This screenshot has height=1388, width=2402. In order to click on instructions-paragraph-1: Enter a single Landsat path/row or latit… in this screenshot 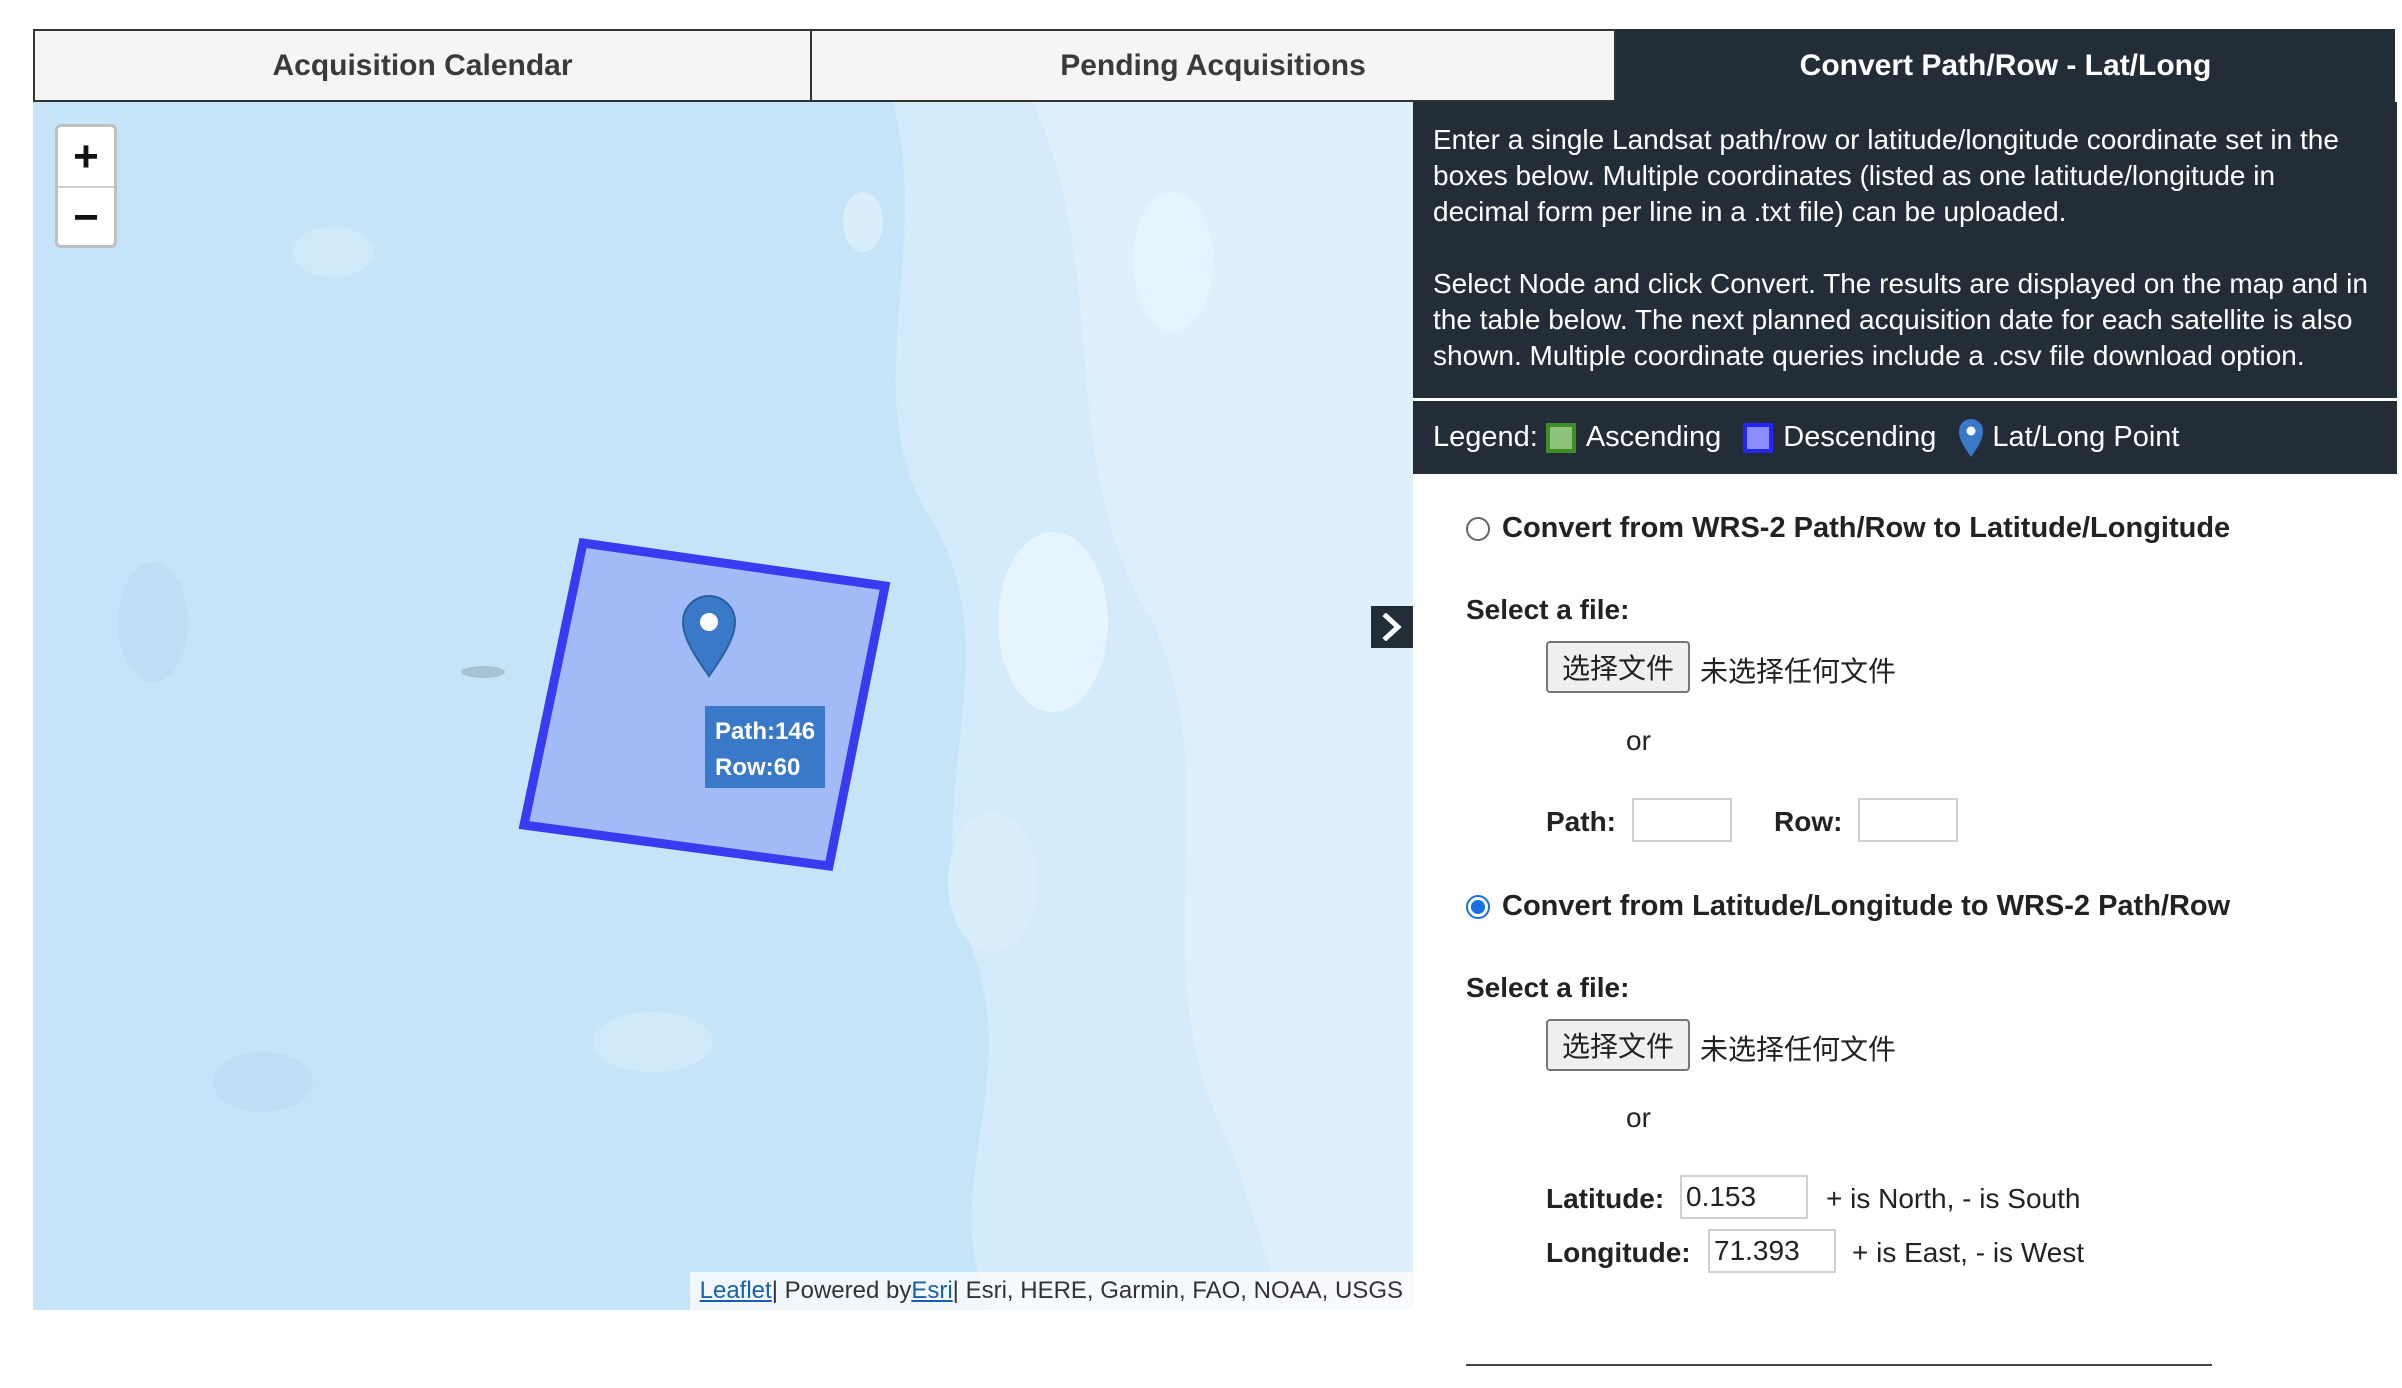, I will do `click(1886, 175)`.